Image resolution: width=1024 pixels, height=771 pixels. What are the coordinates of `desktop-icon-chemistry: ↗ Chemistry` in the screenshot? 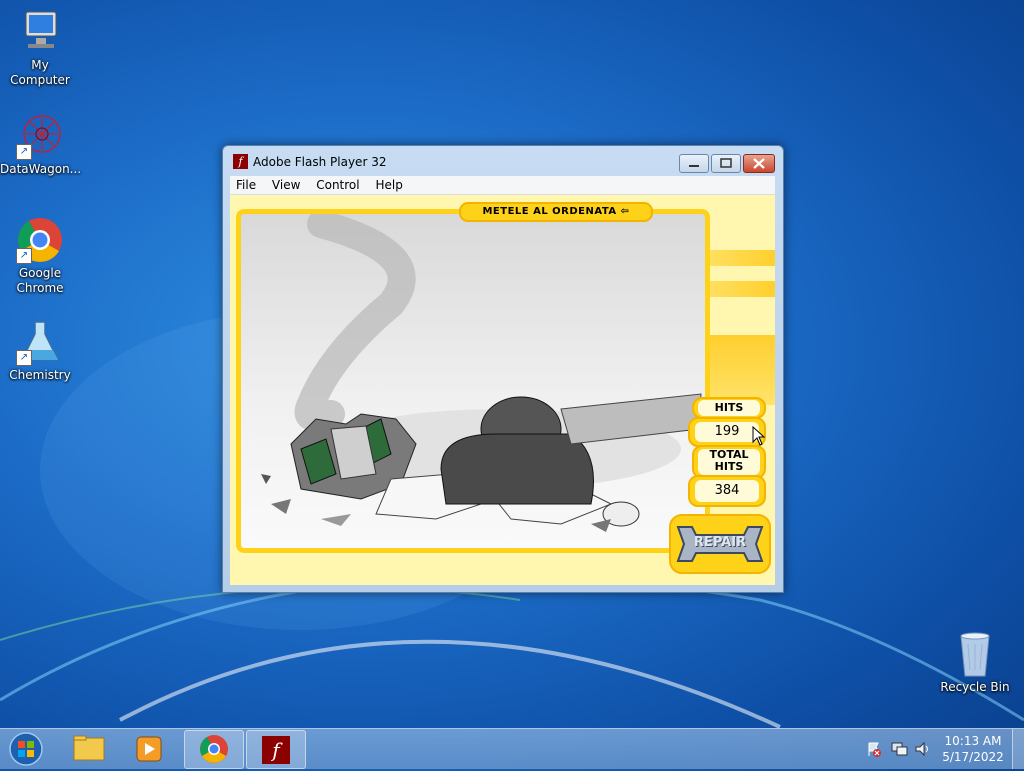 It's located at (40, 350).